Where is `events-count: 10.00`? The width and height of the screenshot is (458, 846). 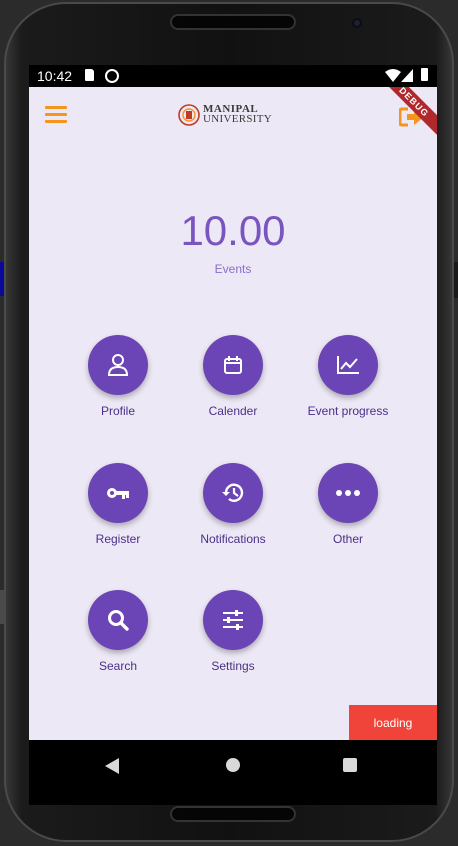 events-count: 10.00 is located at coordinates (233, 230).